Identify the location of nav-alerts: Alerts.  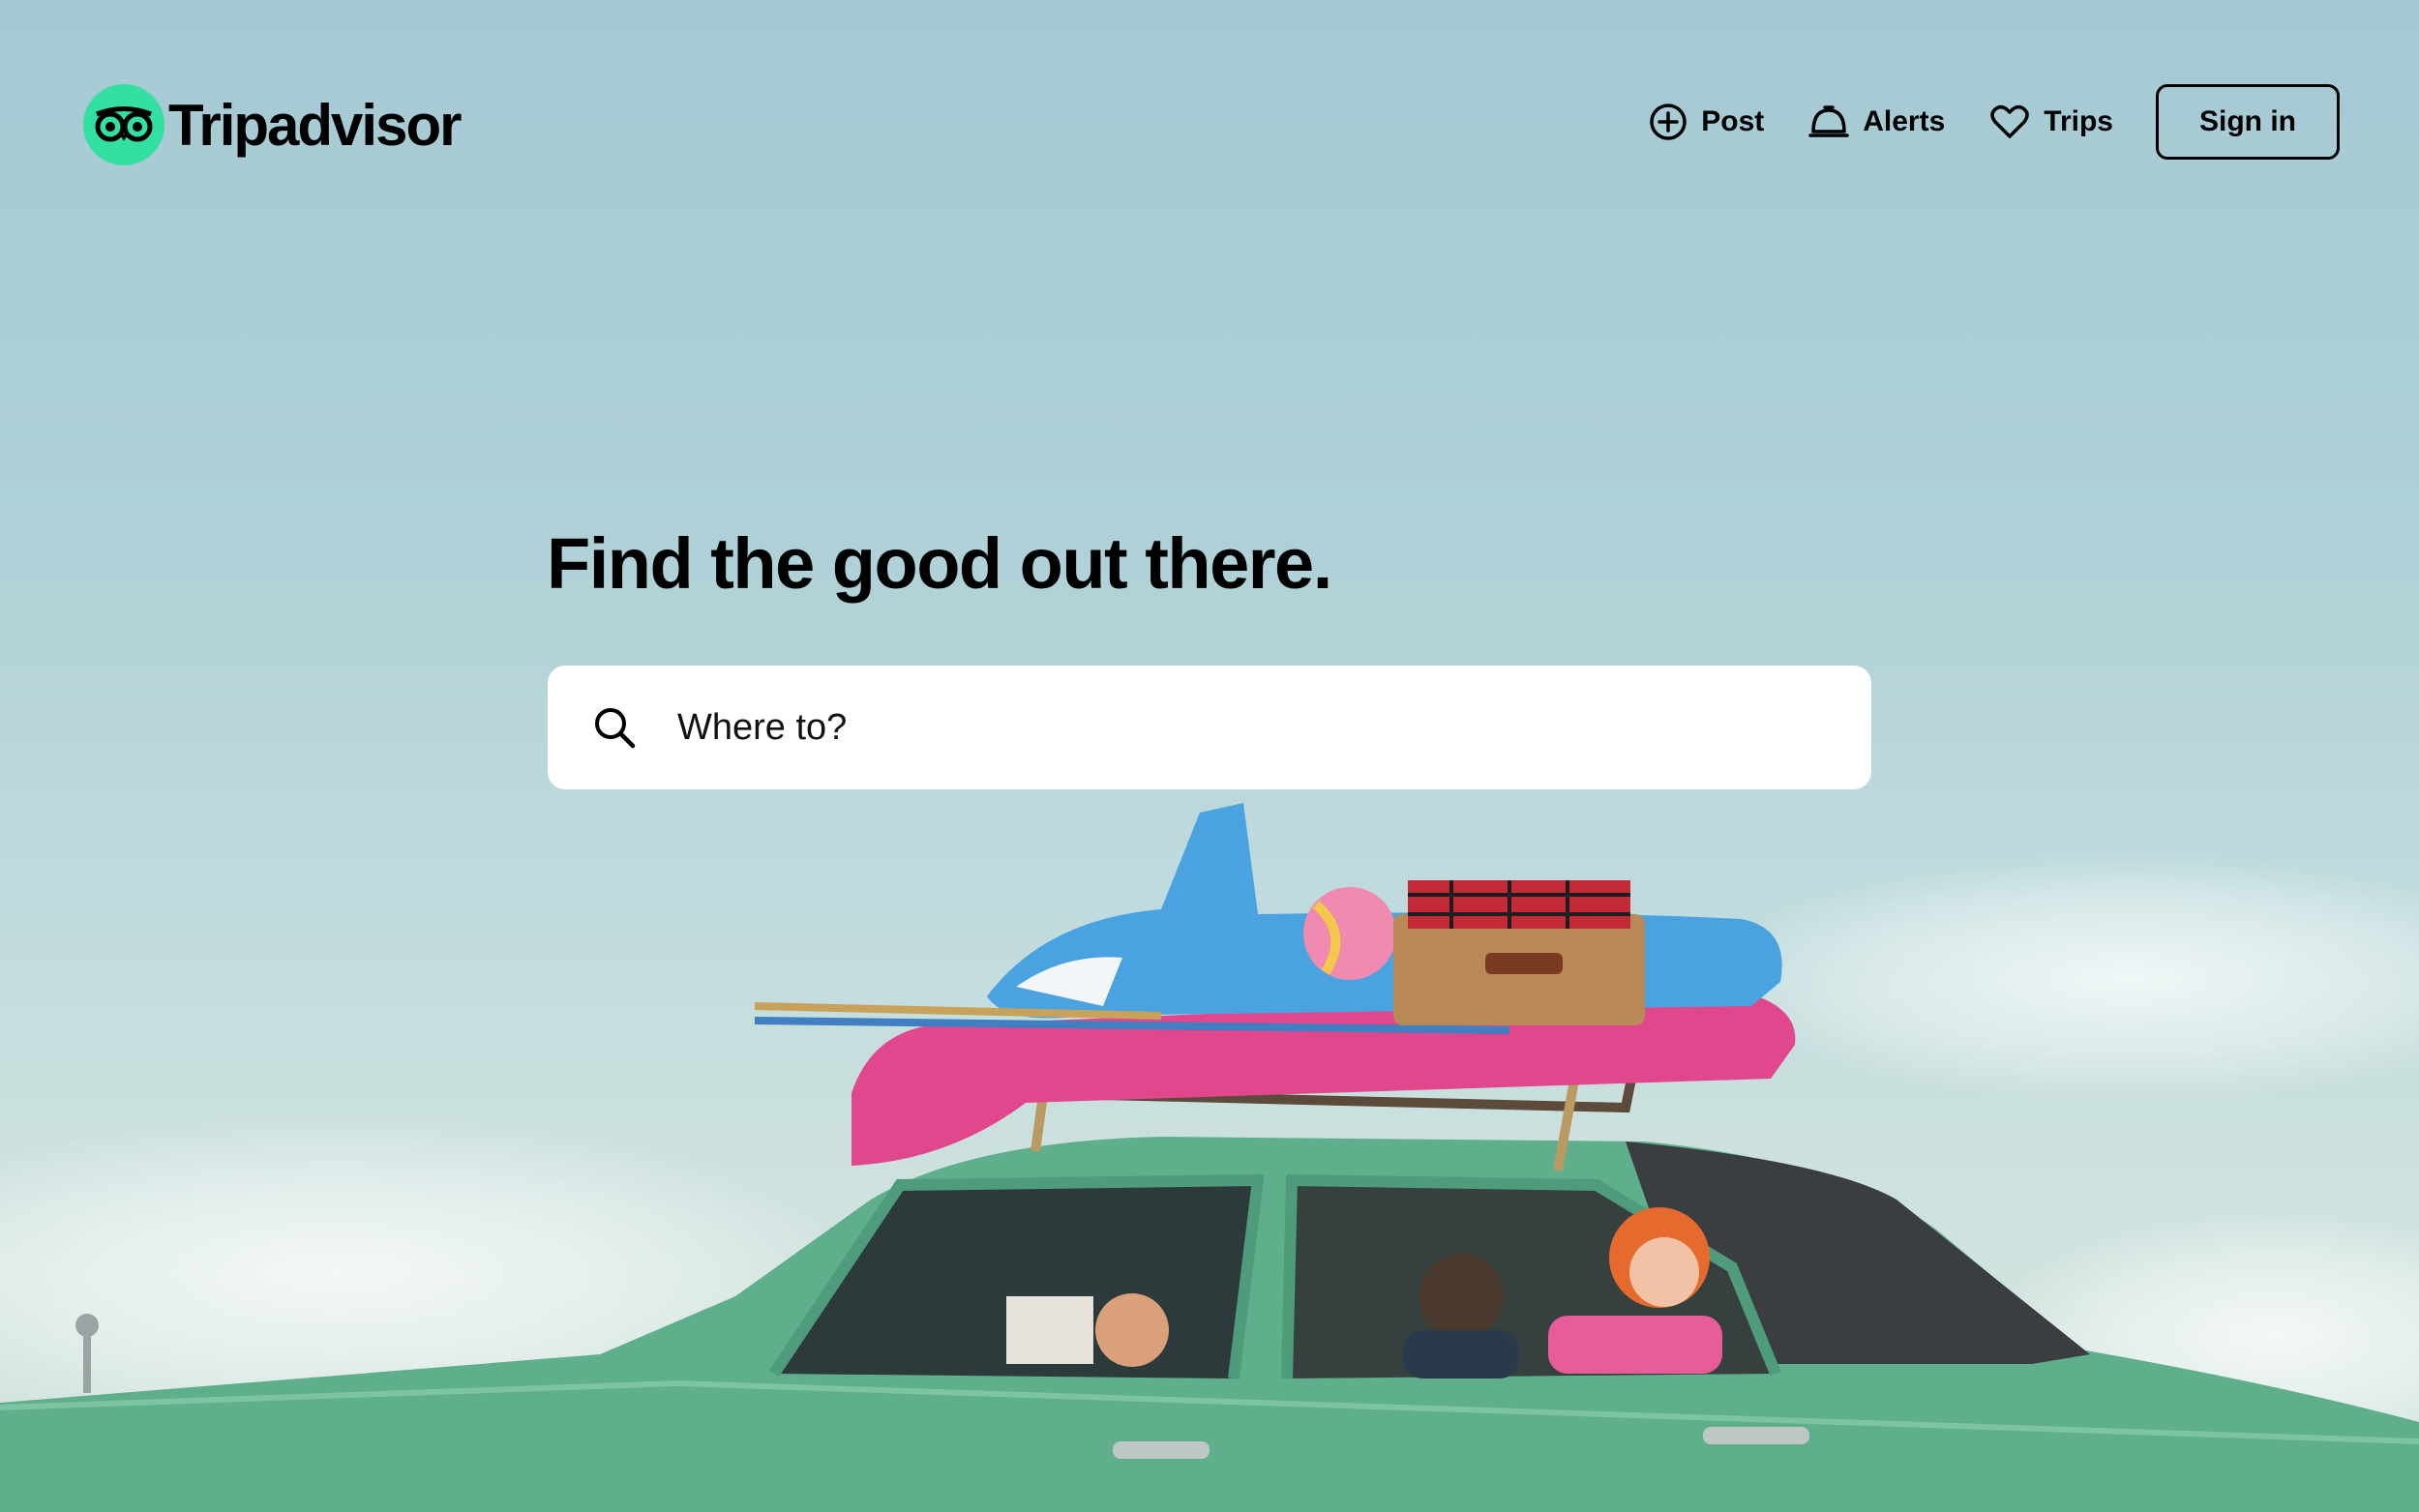
(1877, 122).